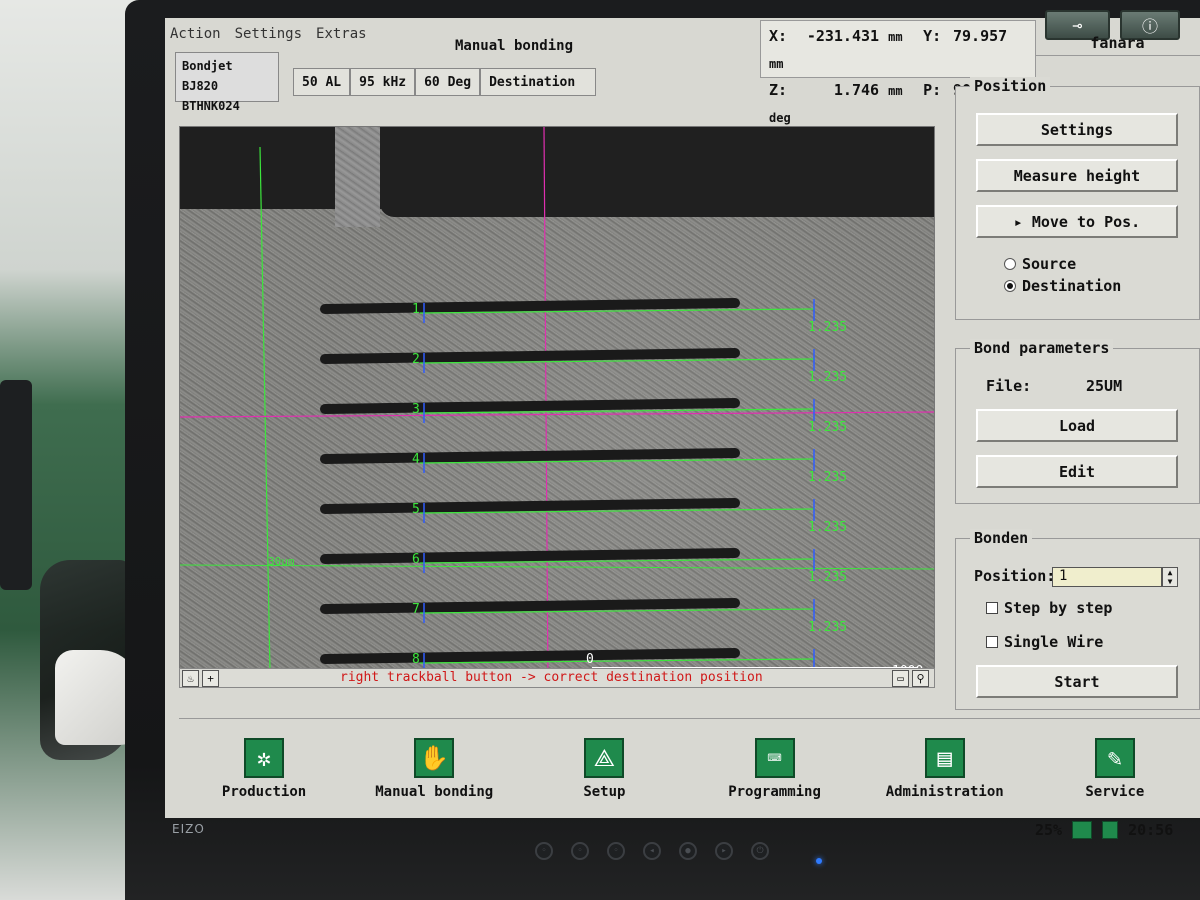  What do you see at coordinates (819, 861) in the screenshot?
I see `power-led` at bounding box center [819, 861].